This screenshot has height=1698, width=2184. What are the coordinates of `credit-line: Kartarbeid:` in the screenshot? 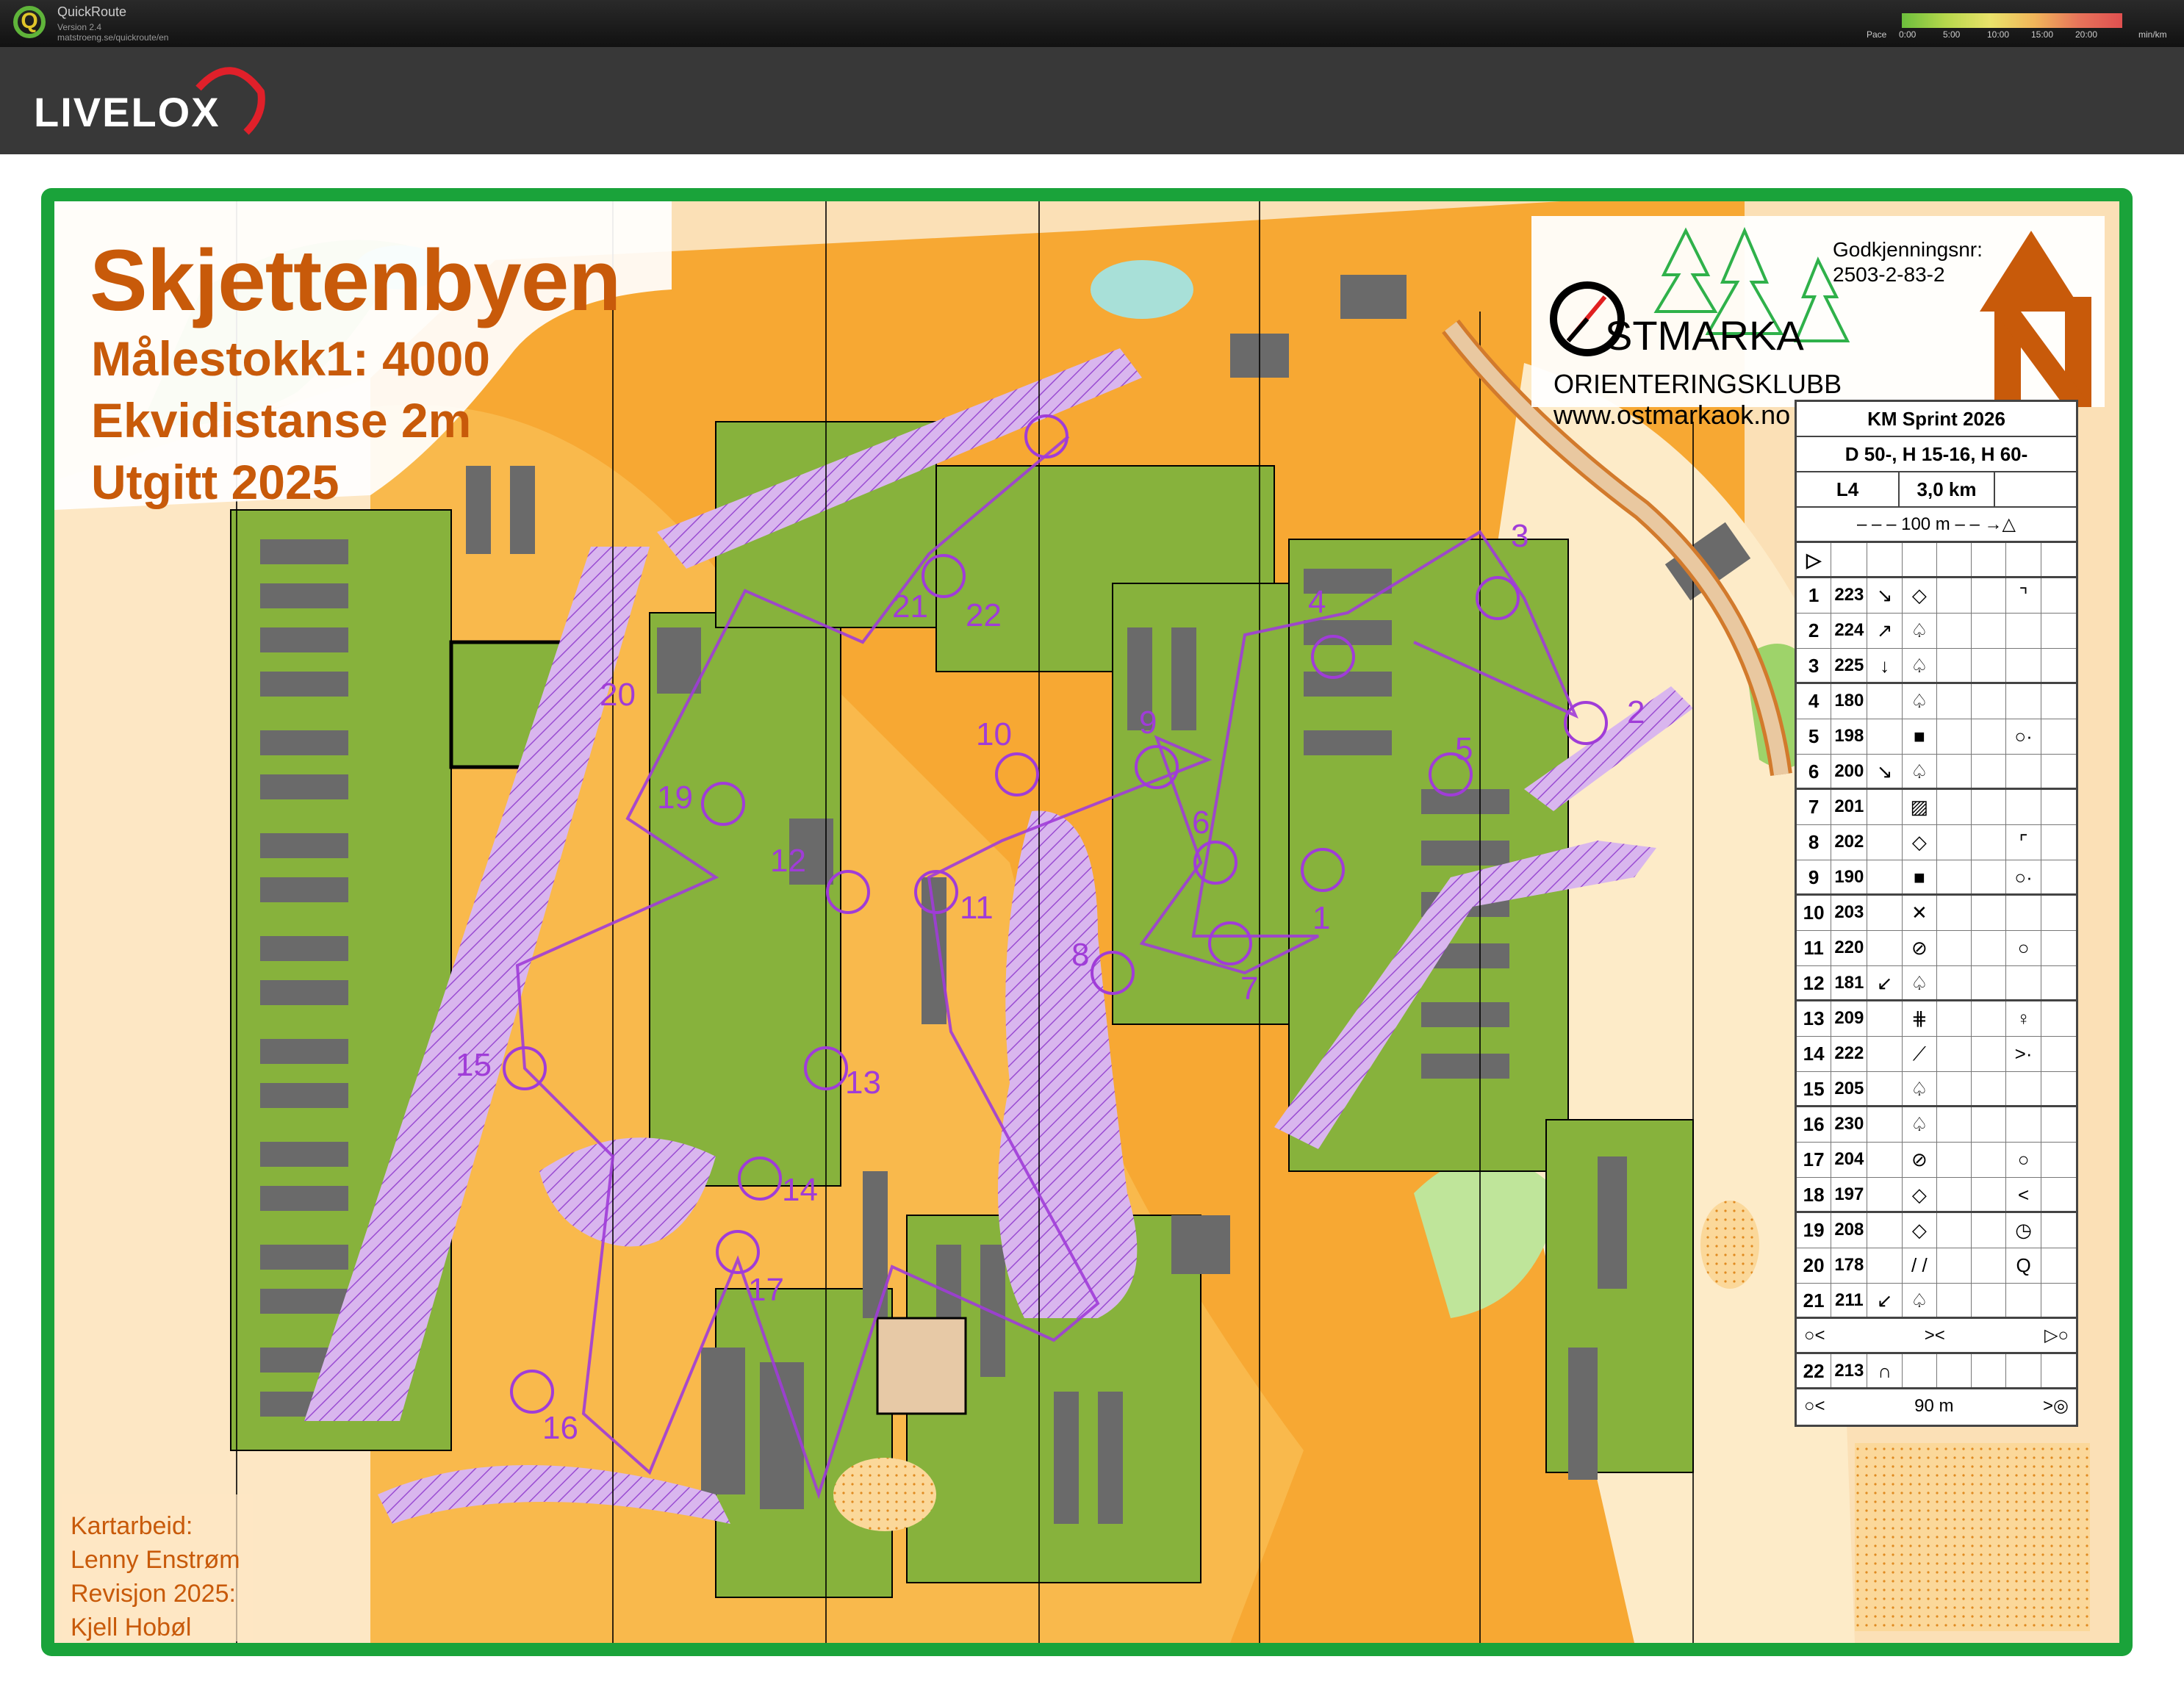 It's located at (132, 1526).